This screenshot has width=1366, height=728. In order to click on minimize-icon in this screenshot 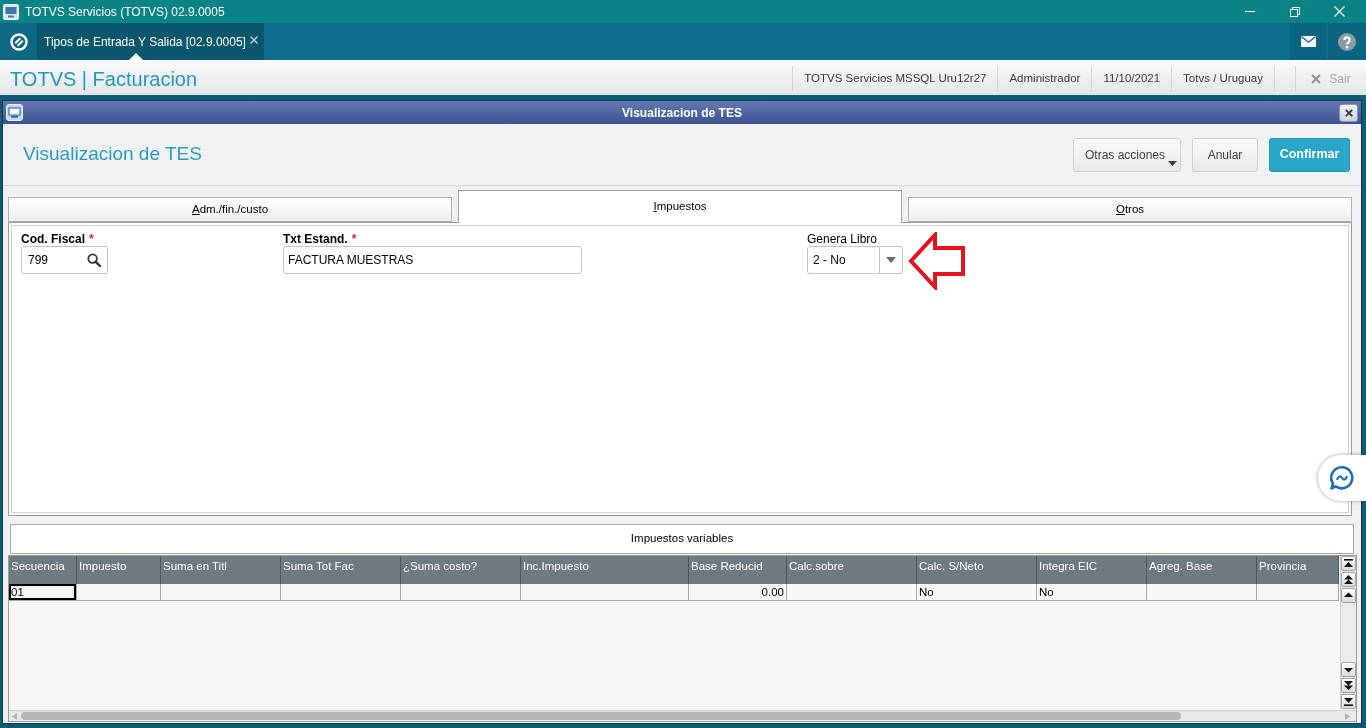, I will do `click(1249, 11)`.